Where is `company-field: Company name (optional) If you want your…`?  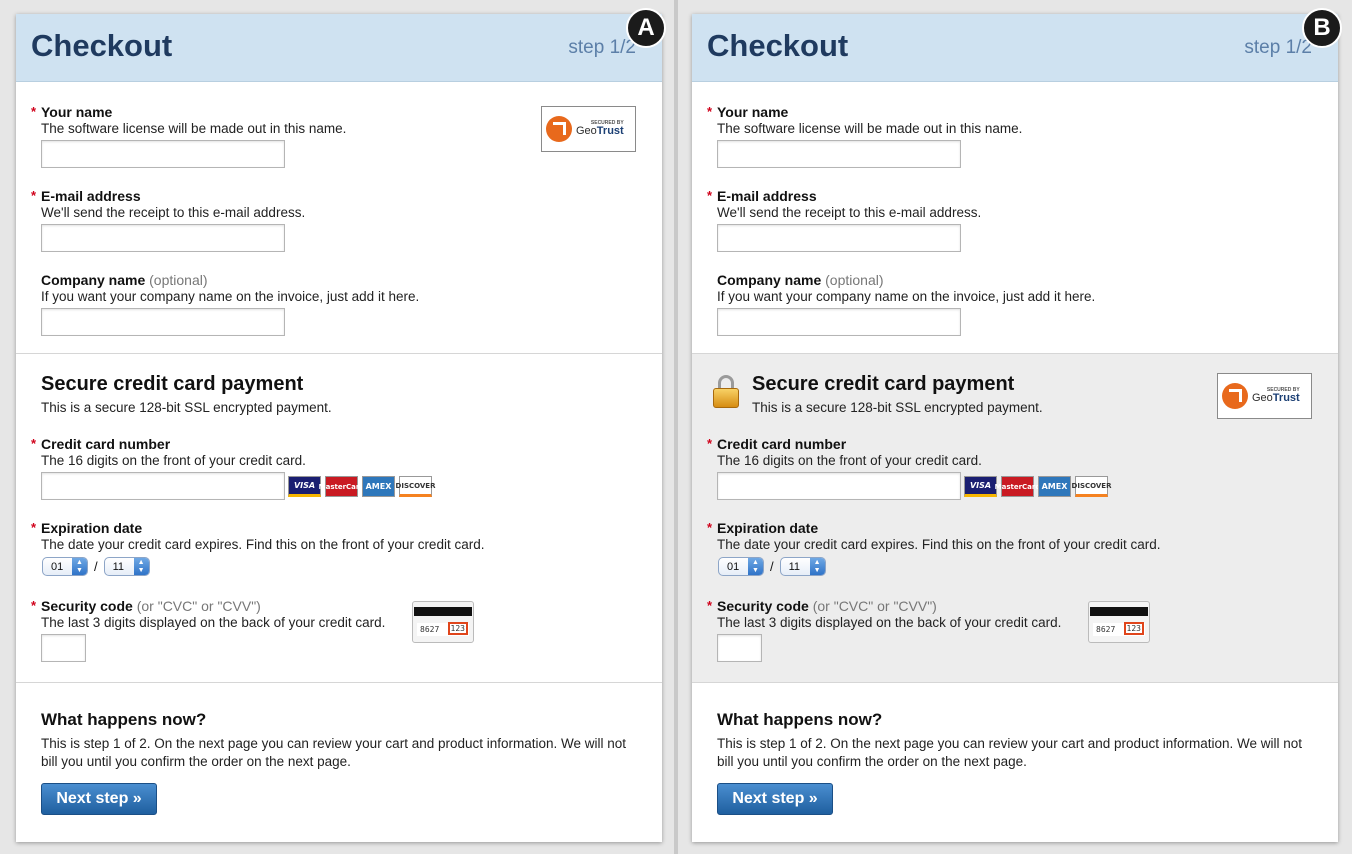
company-field: Company name (optional) If you want your… is located at coordinates (906, 304).